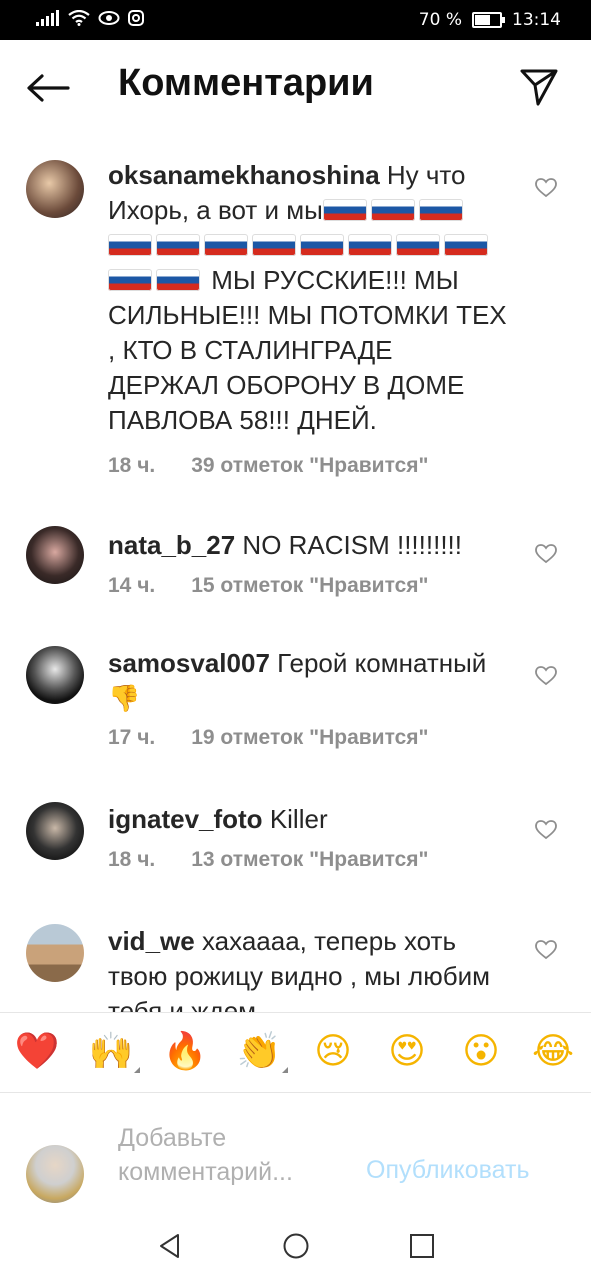 This screenshot has height=1280, width=591. I want to click on russian-flag-icons-line1, so click(394, 210).